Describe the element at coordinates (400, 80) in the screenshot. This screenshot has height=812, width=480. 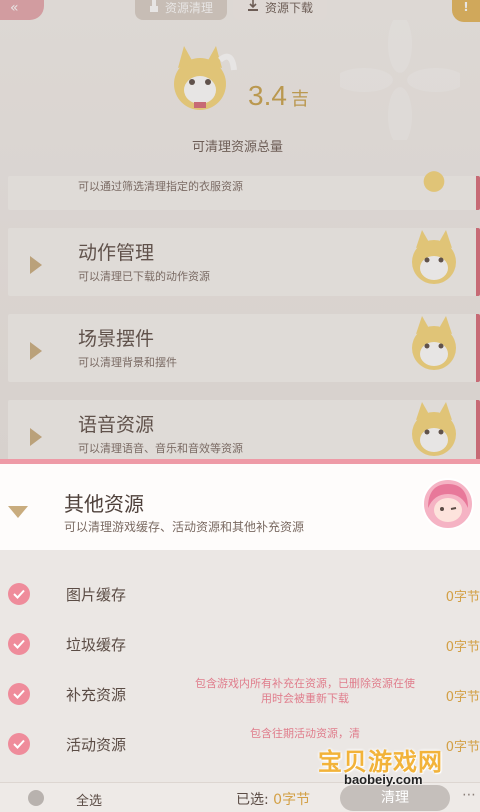
I see `flower-decoration-icon` at that location.